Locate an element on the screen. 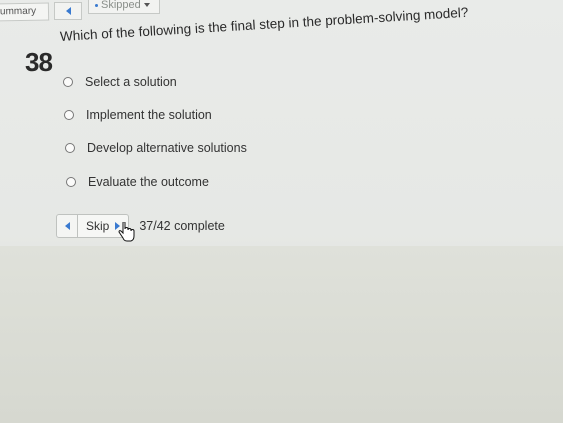 Image resolution: width=563 pixels, height=423 pixels. marker-dot-icon is located at coordinates (96, 5).